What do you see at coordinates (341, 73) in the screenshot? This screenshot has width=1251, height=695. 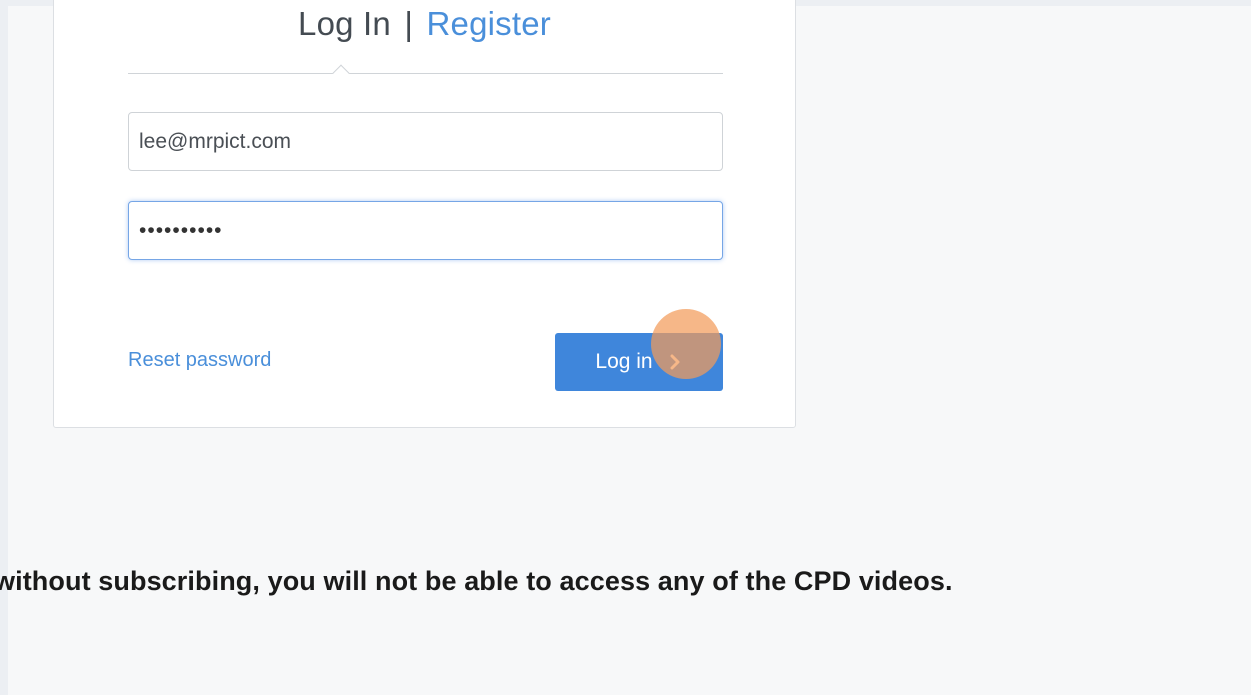 I see `active-tab-notch` at bounding box center [341, 73].